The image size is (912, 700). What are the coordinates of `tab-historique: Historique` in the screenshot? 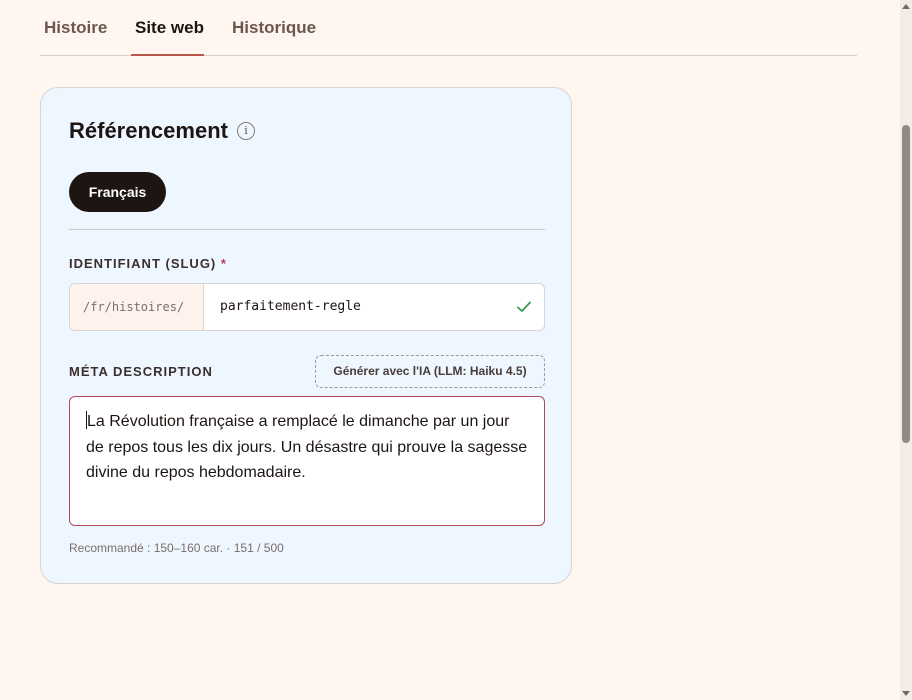 It's located at (274, 28).